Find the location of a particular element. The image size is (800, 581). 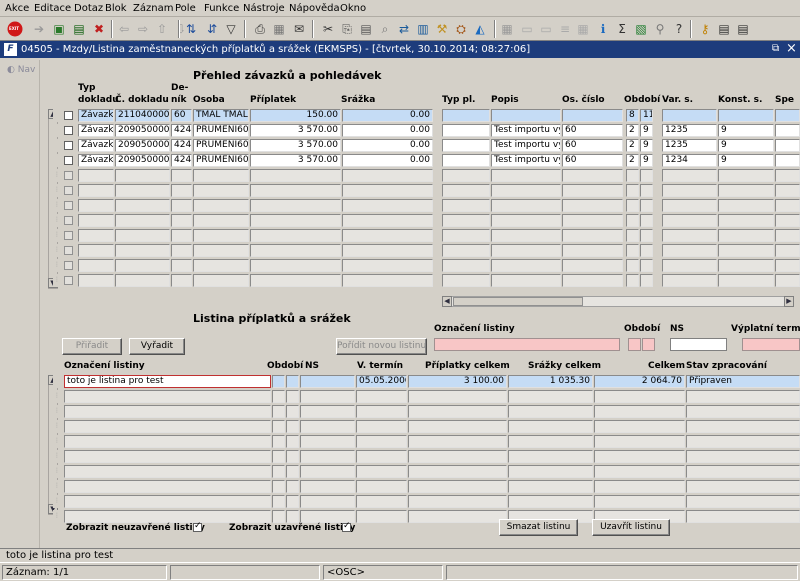

overview-cell-obd2: 11 is located at coordinates (646, 115).